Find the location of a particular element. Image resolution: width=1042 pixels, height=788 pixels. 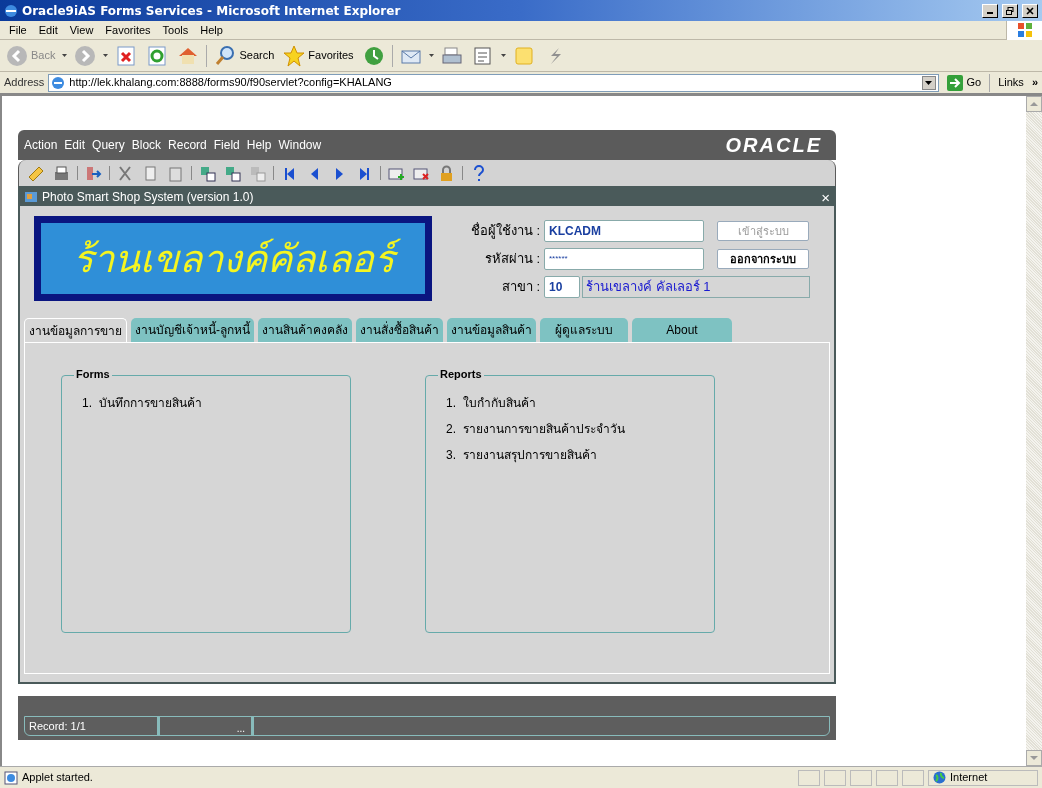

menu-item: Query is located at coordinates (108, 145).